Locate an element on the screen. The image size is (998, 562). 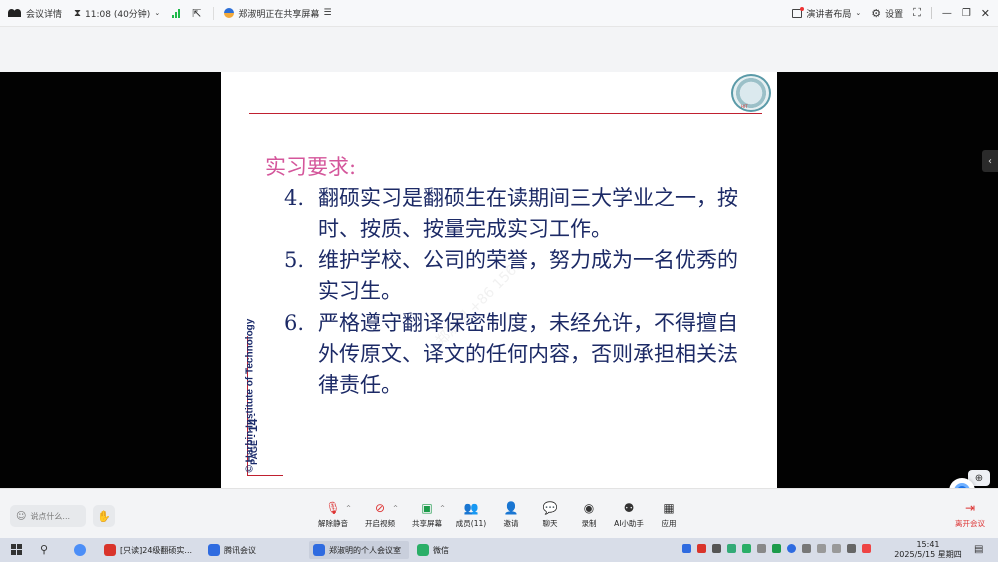
windows-start-icon is located at coordinates (16, 549).